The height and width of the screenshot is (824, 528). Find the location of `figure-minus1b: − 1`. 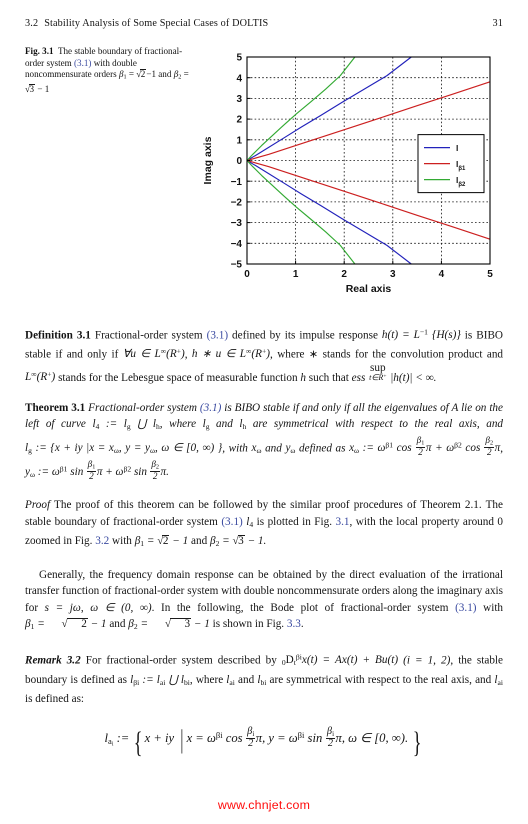

figure-minus1b: − 1 is located at coordinates (42, 88).